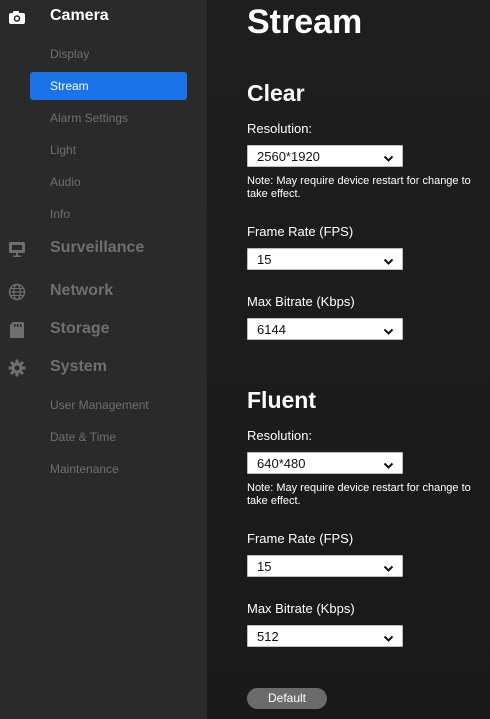 The image size is (490, 719). I want to click on sidebar-item-label: Light, so click(63, 150).